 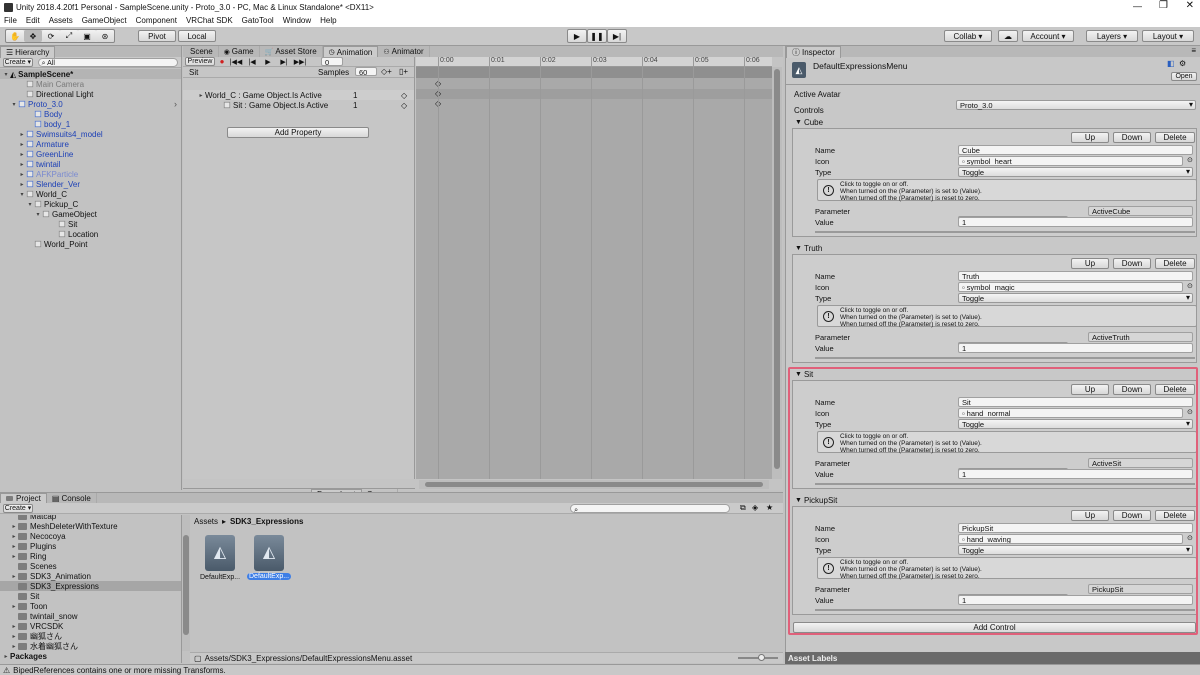 What do you see at coordinates (650, 508) in the screenshot?
I see `project-search-input: ⌕` at bounding box center [650, 508].